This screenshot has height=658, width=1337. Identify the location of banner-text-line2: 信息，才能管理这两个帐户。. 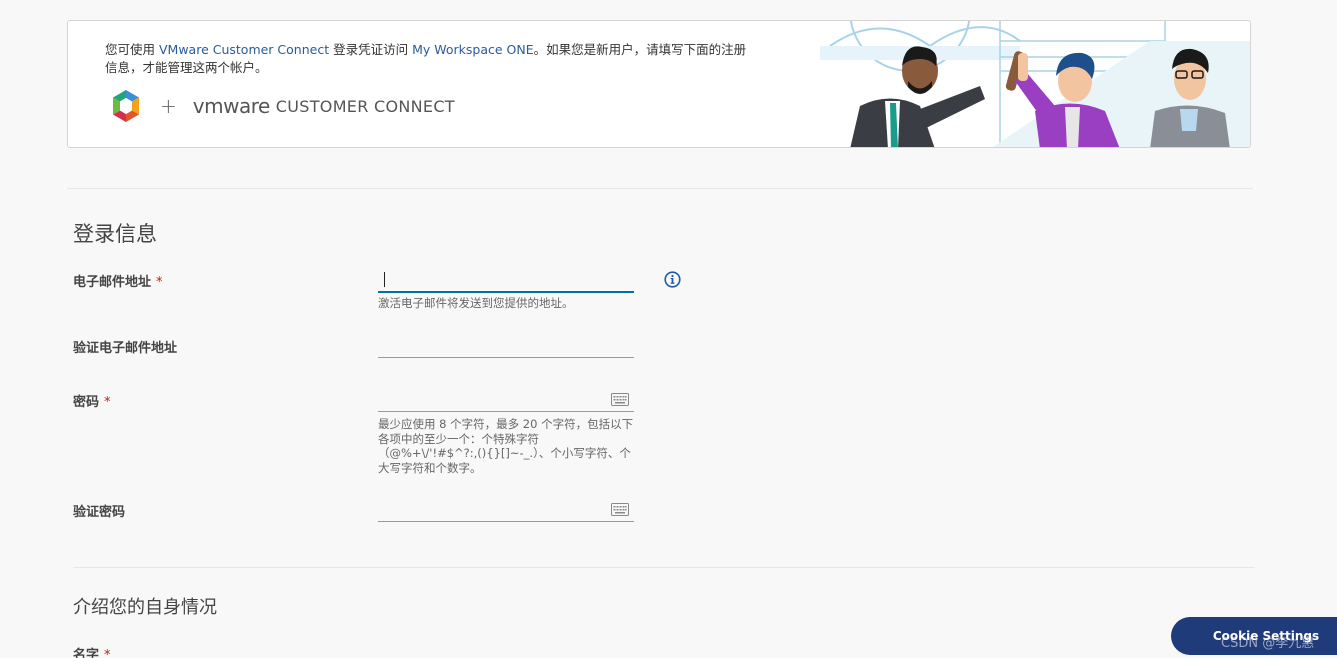
(186, 67).